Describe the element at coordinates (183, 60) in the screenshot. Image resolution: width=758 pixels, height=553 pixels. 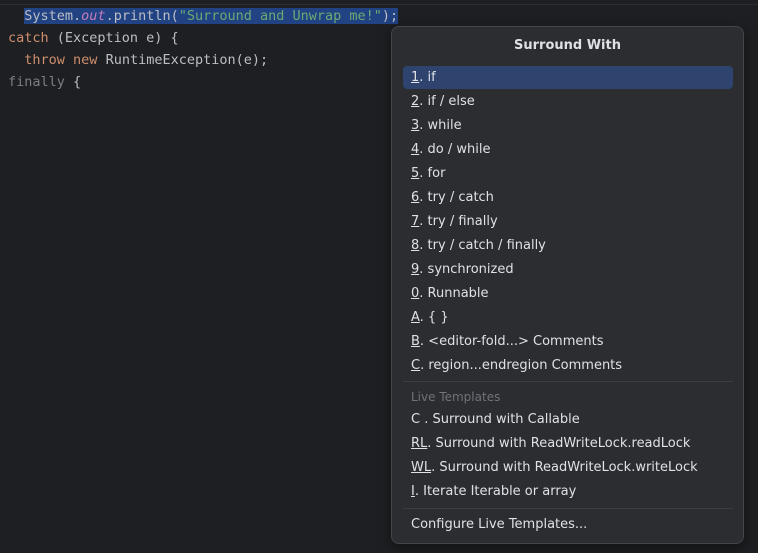
I see `code-text: RuntimeException(e);` at that location.